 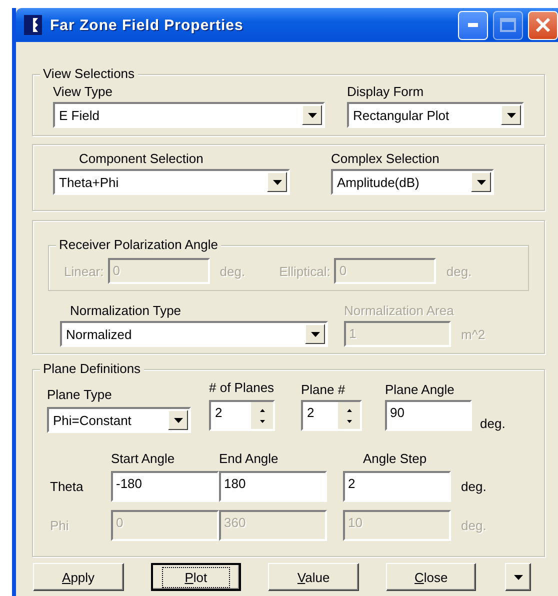 What do you see at coordinates (119, 420) in the screenshot?
I see `plane-type-dropdown: Phi=Constant` at bounding box center [119, 420].